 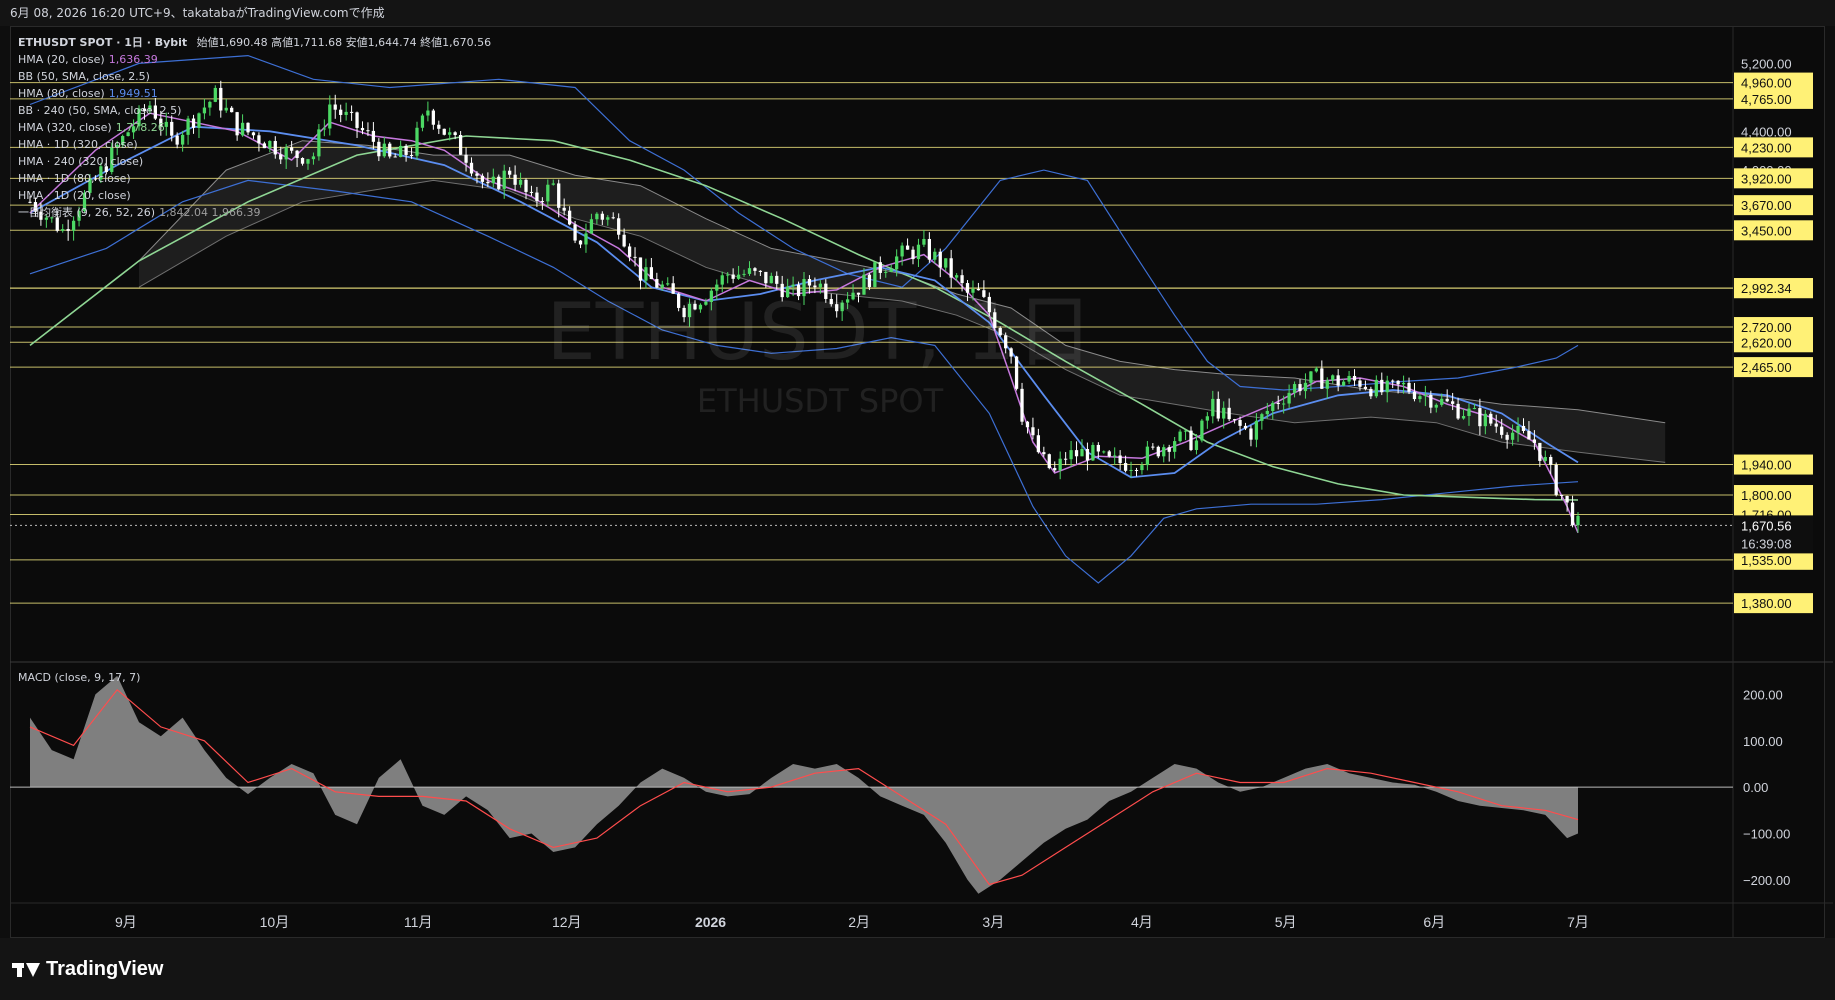 I want to click on level-label-text: 2,620.00, so click(x=1766, y=342).